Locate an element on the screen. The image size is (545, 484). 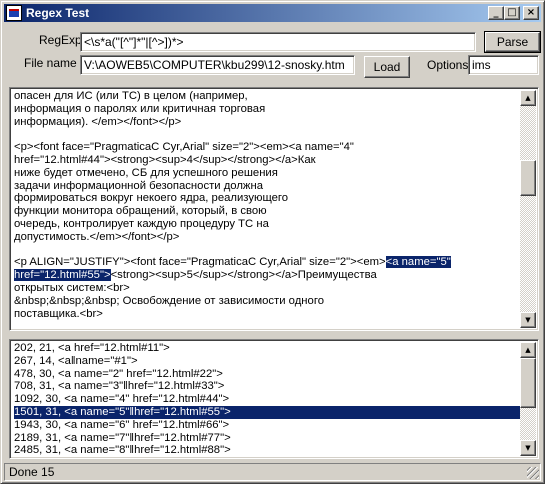
match-list-item: 1943, 30, <a name="6" href="12.html#66"> is located at coordinates (267, 425).